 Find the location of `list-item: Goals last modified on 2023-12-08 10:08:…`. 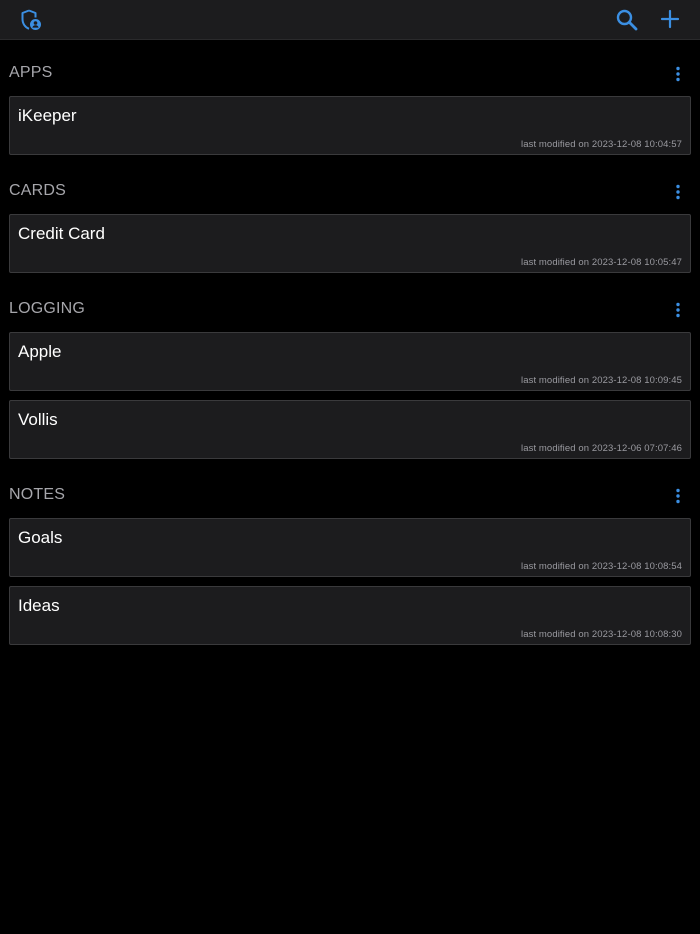

list-item: Goals last modified on 2023-12-08 10:08:… is located at coordinates (350, 547).